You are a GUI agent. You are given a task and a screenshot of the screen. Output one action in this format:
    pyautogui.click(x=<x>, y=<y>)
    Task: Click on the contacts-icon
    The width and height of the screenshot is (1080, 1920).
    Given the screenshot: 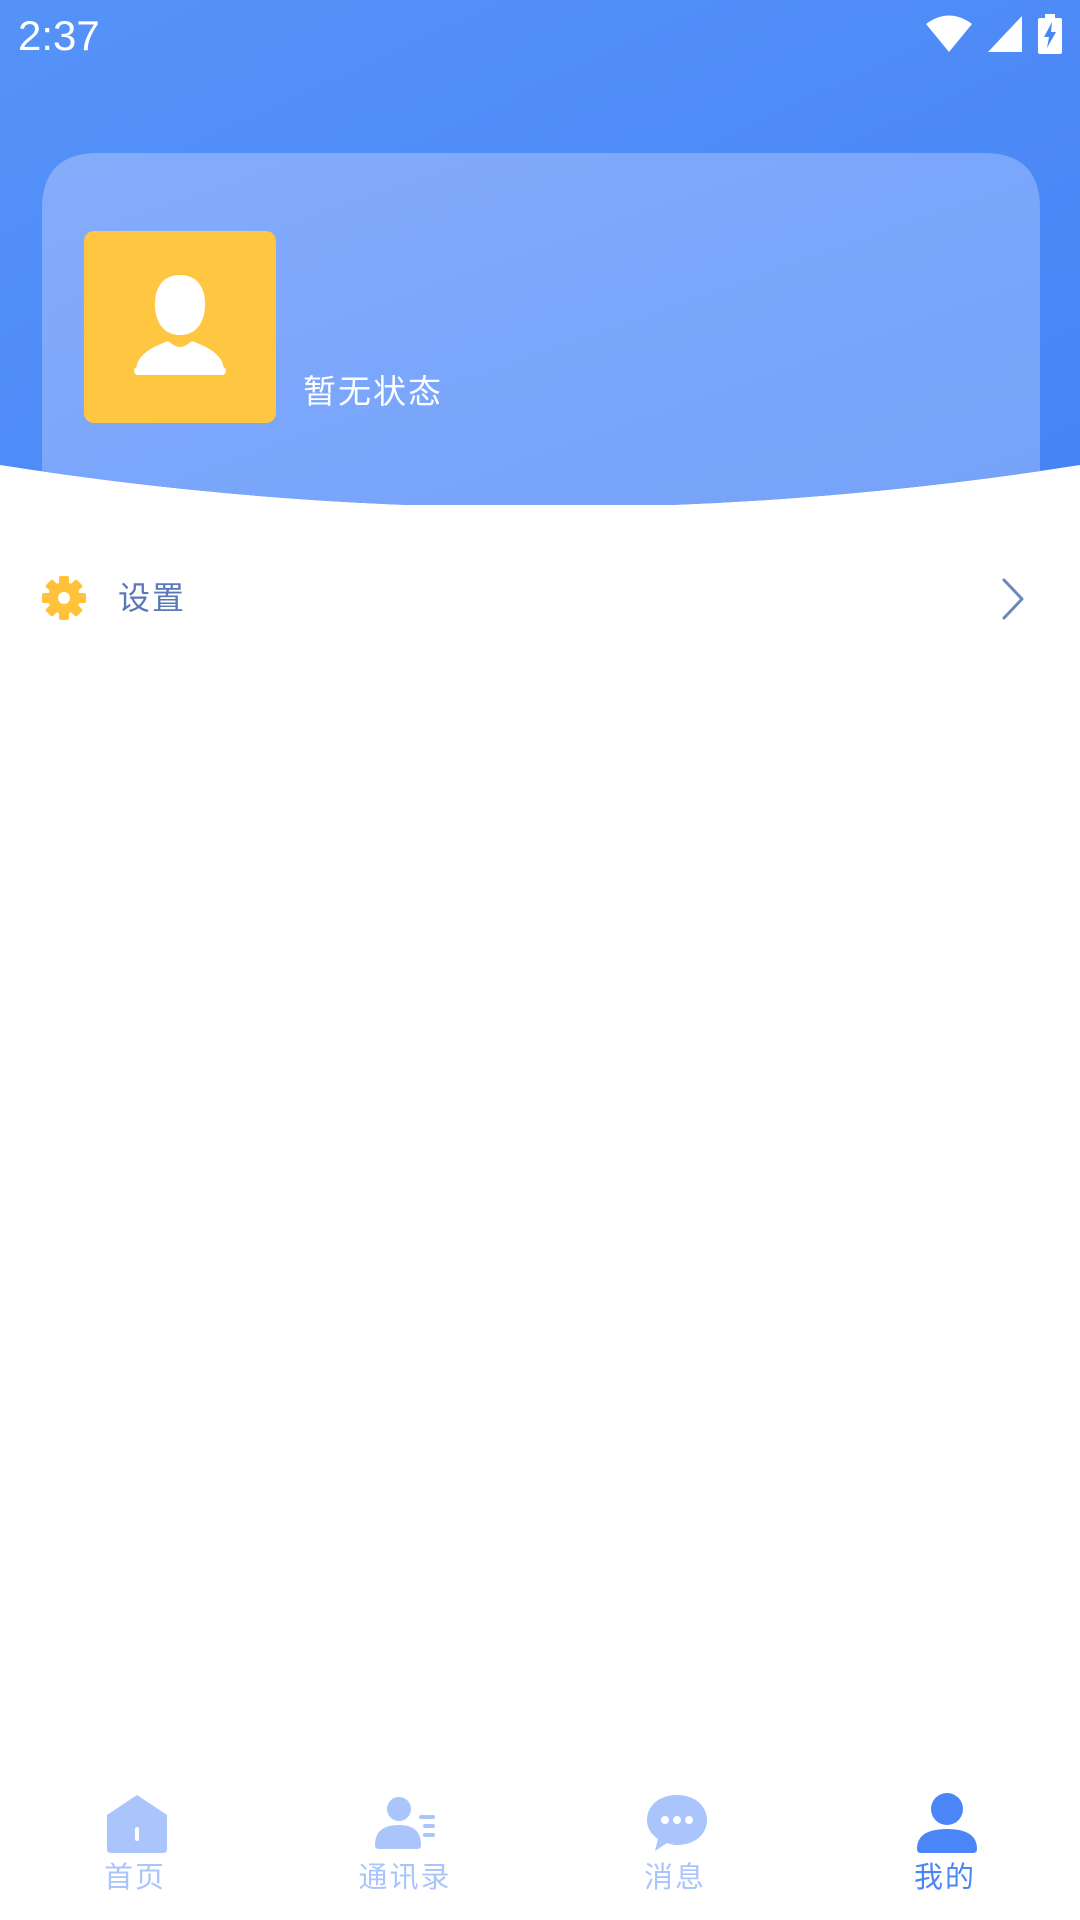 What is the action you would take?
    pyautogui.click(x=405, y=1823)
    